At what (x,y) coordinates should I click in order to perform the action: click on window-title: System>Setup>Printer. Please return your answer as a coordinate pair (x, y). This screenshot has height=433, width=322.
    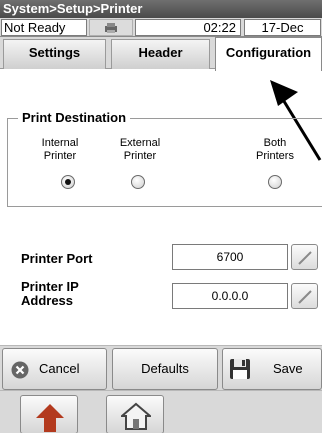
    Looking at the image, I should click on (161, 9).